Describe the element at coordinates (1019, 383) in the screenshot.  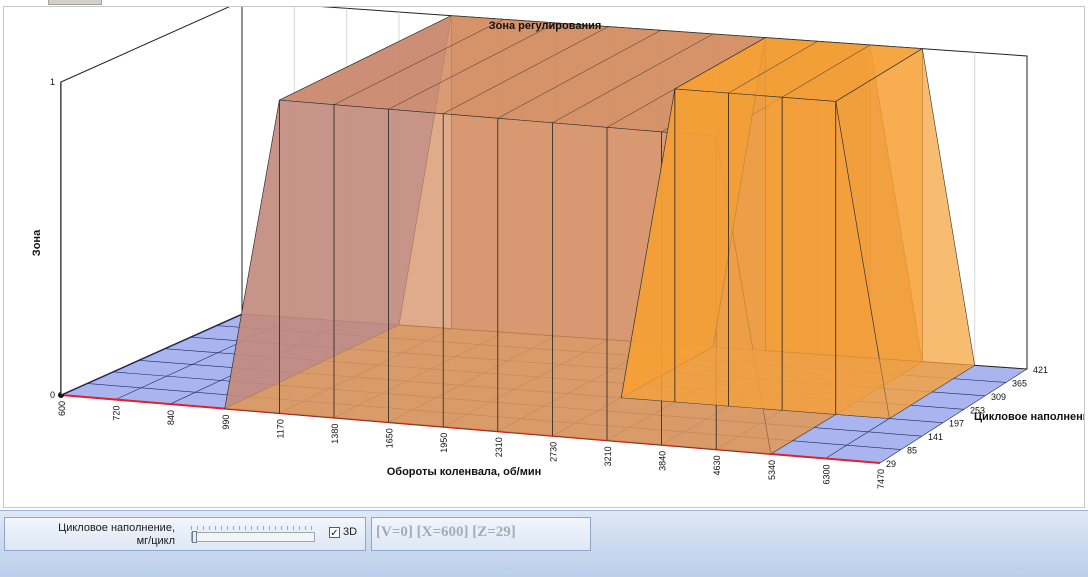
I see `z-tick-label: 365` at that location.